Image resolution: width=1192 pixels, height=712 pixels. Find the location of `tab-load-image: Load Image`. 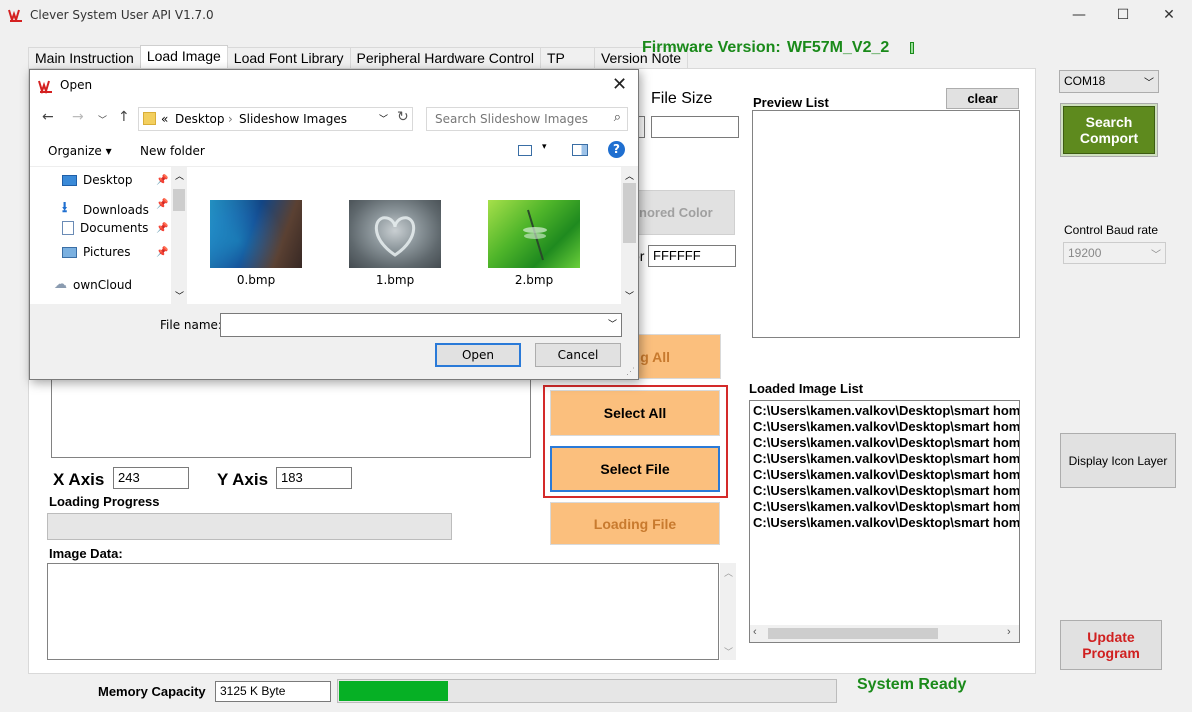

tab-load-image: Load Image is located at coordinates (183, 56).